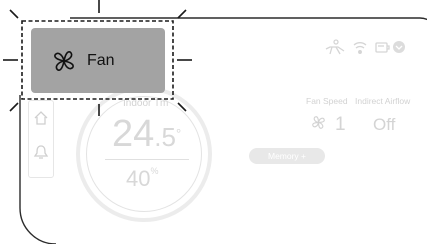  I want to click on fan-popup-button: Fan, so click(98, 60).